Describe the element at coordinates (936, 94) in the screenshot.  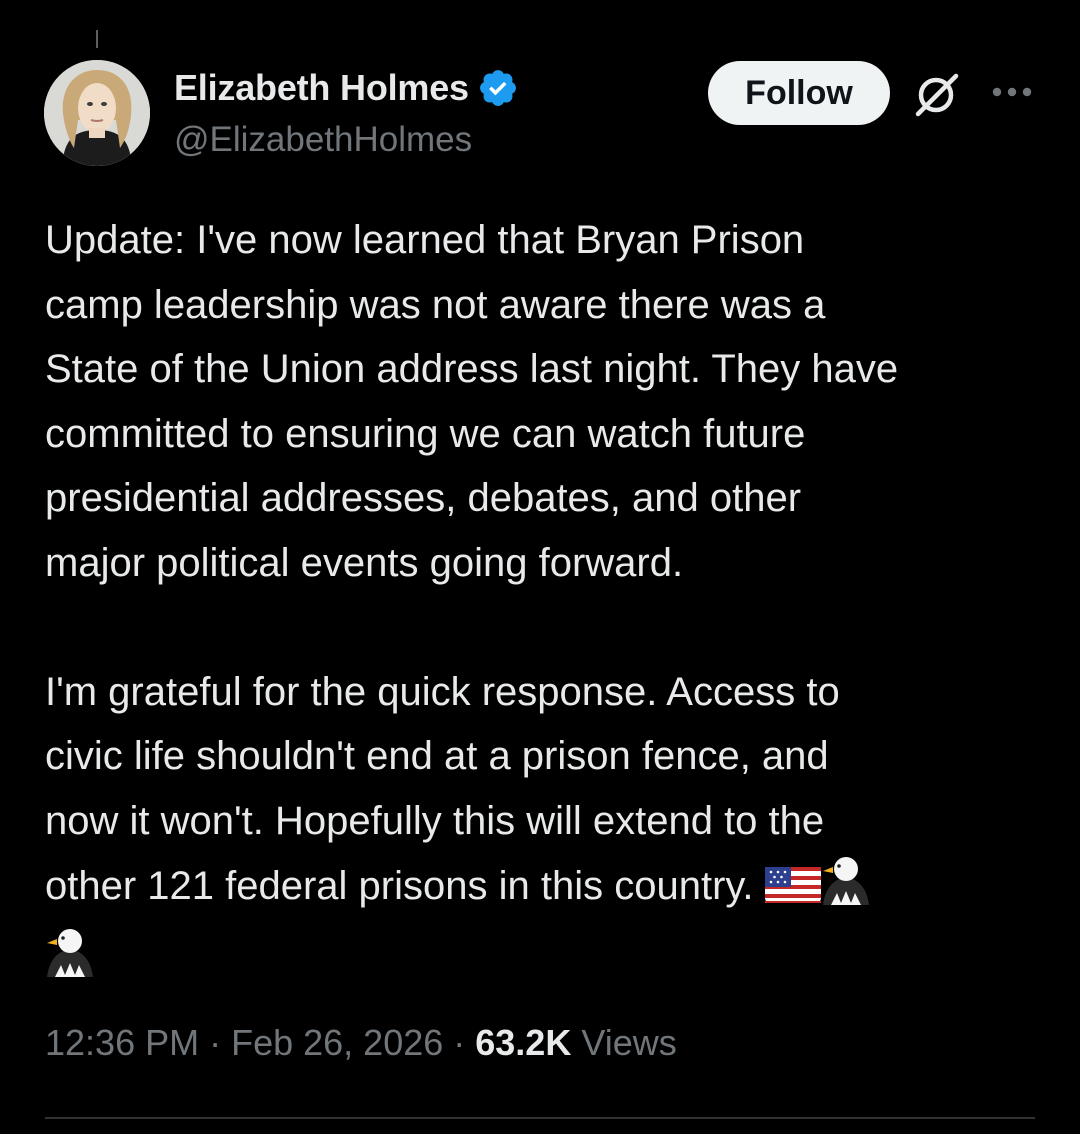
I see `grok-slash-icon` at that location.